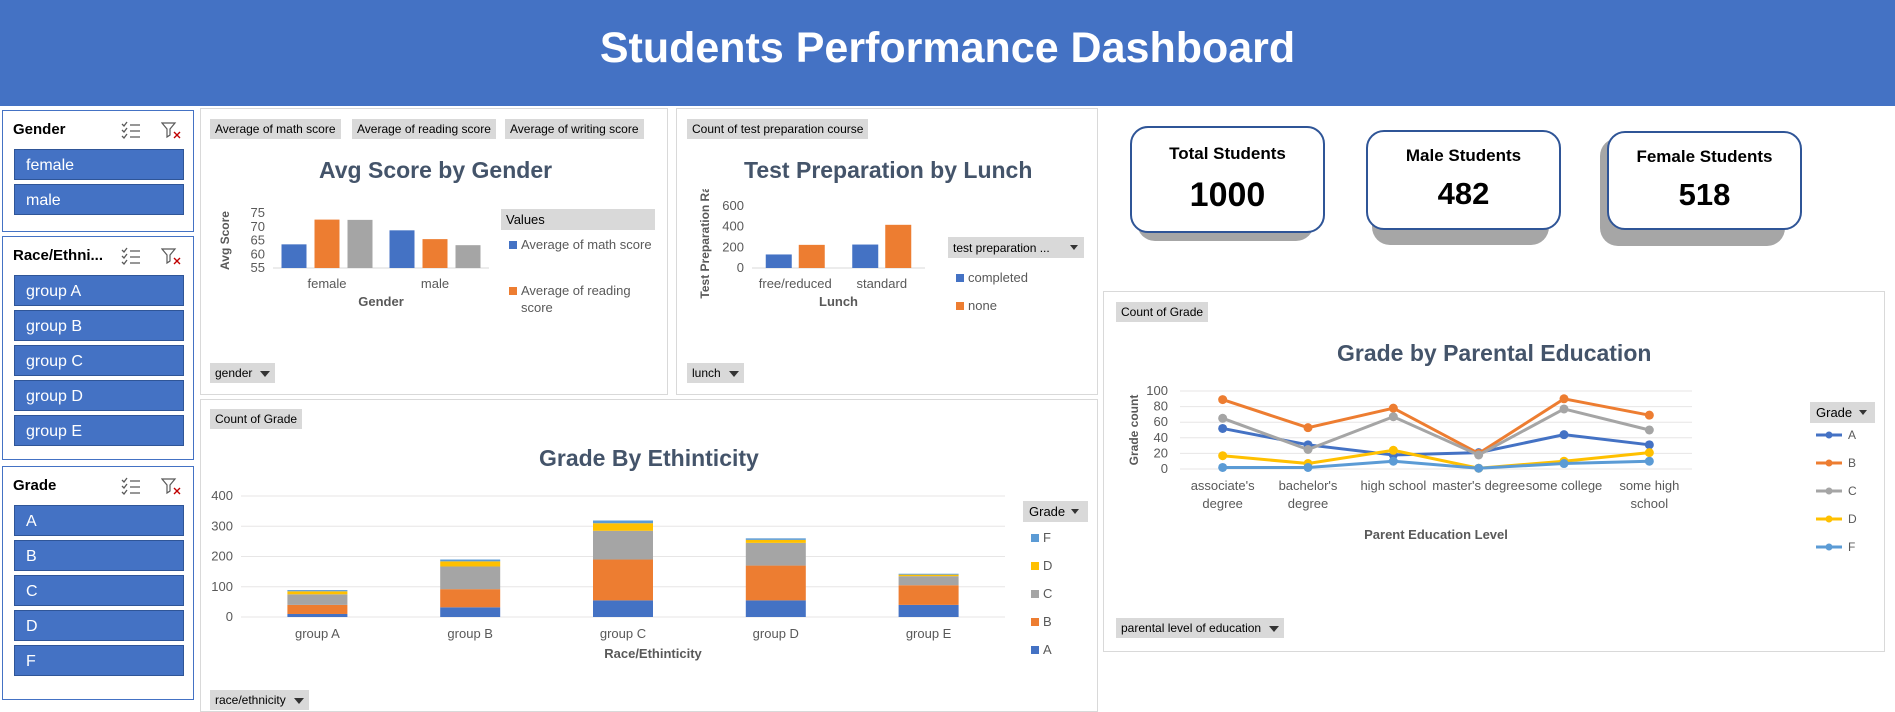  I want to click on x-tick-label: degree, so click(1222, 503).